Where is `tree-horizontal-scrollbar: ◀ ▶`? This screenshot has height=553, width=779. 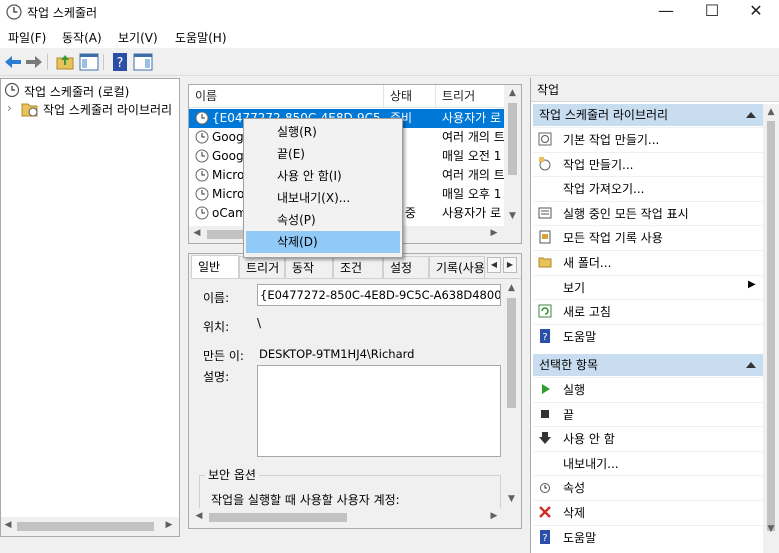 tree-horizontal-scrollbar: ◀ ▶ is located at coordinates (90, 526).